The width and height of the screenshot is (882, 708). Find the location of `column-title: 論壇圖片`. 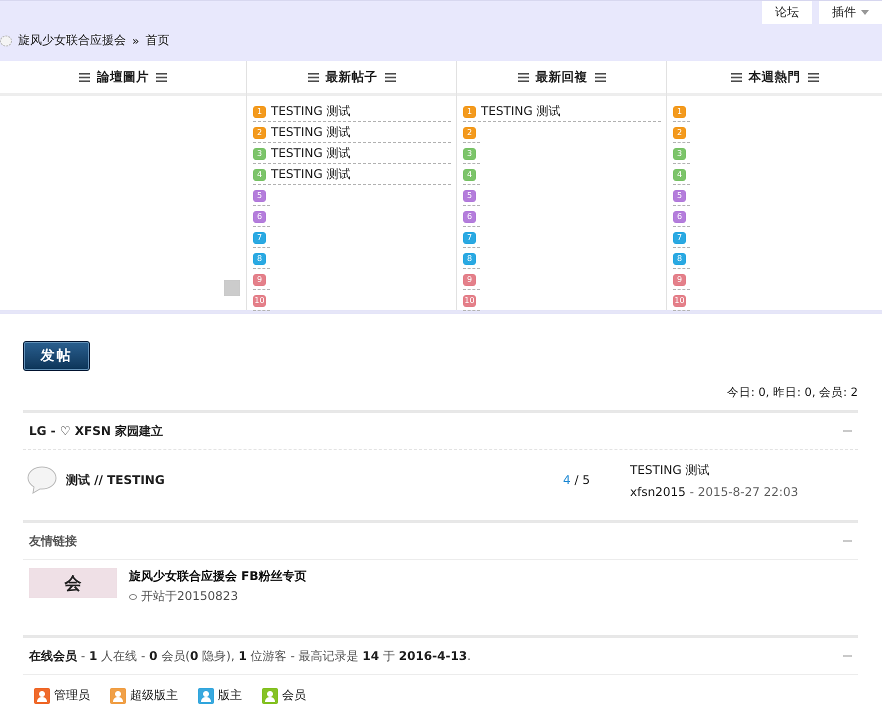

column-title: 論壇圖片 is located at coordinates (123, 77).